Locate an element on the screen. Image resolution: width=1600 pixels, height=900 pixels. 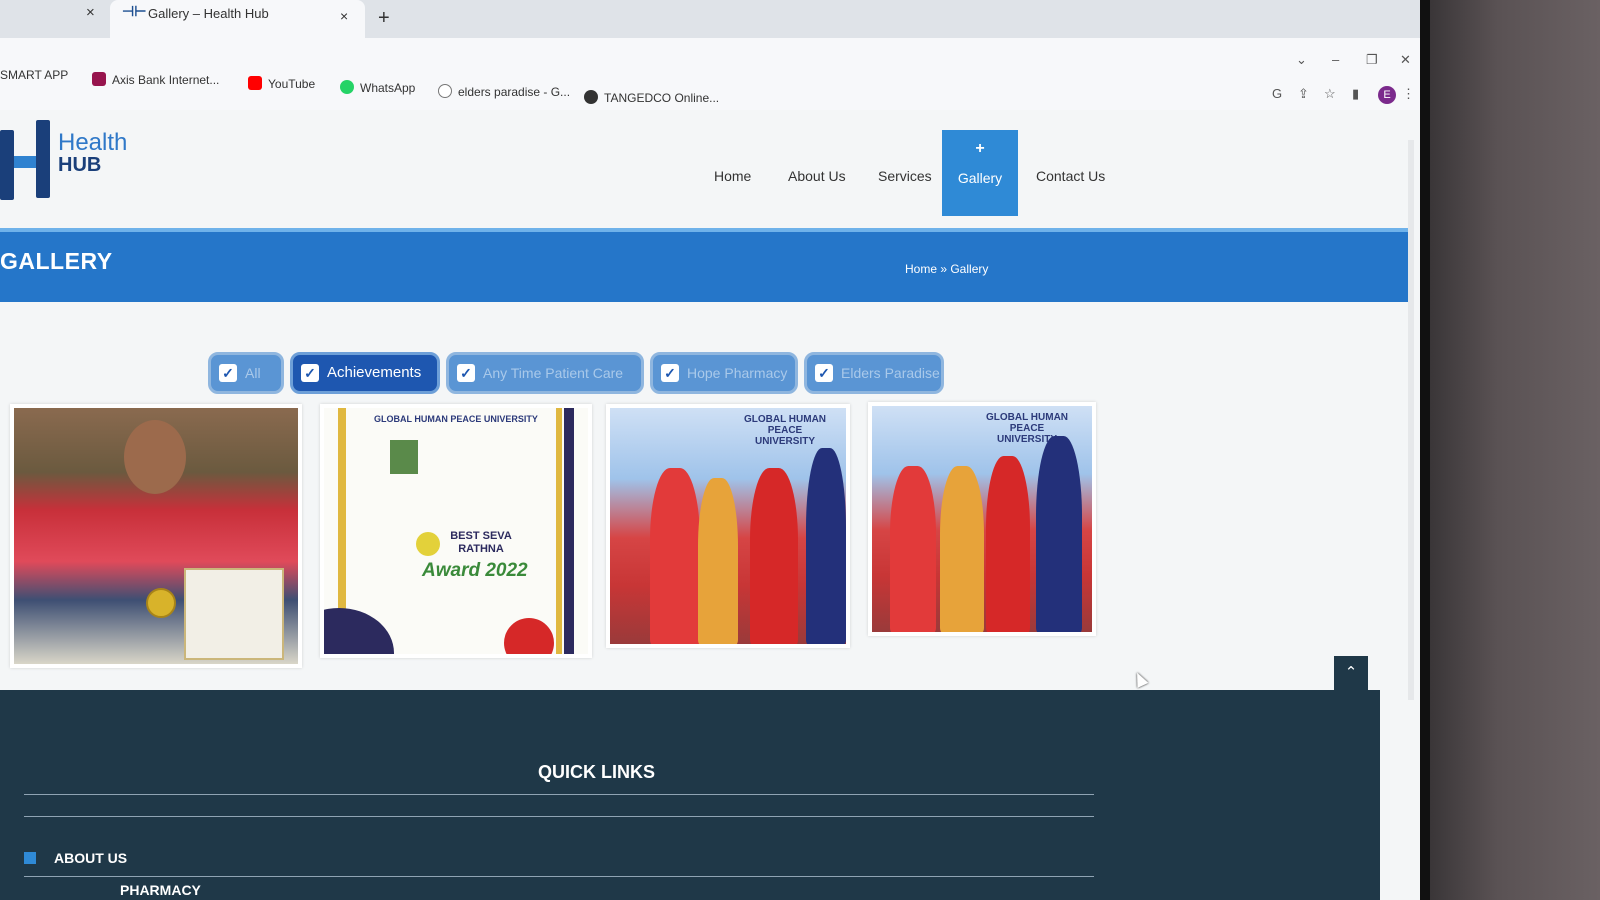
background-wall is located at coordinates (1515, 450).